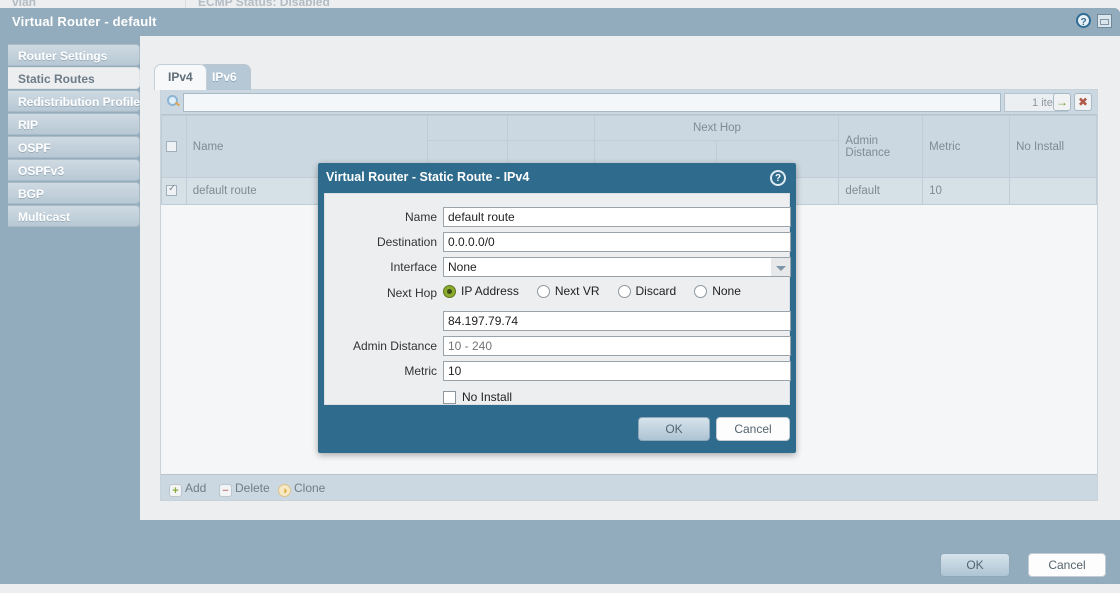 The width and height of the screenshot is (1120, 593). I want to click on background-strip-right-text: ECMP Status: Disabled, so click(264, 4).